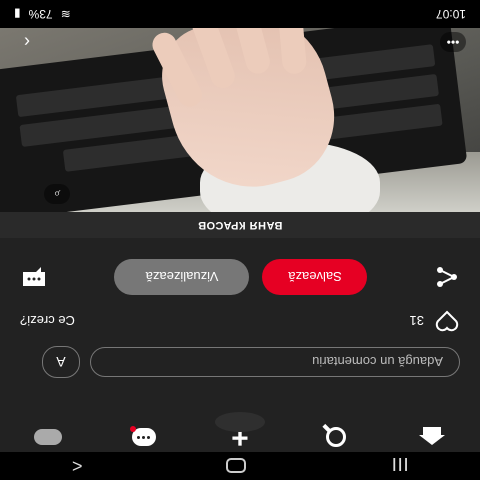 This screenshot has width=480, height=480. Describe the element at coordinates (399, 466) in the screenshot. I see `recent-apps-icon: |||` at that location.